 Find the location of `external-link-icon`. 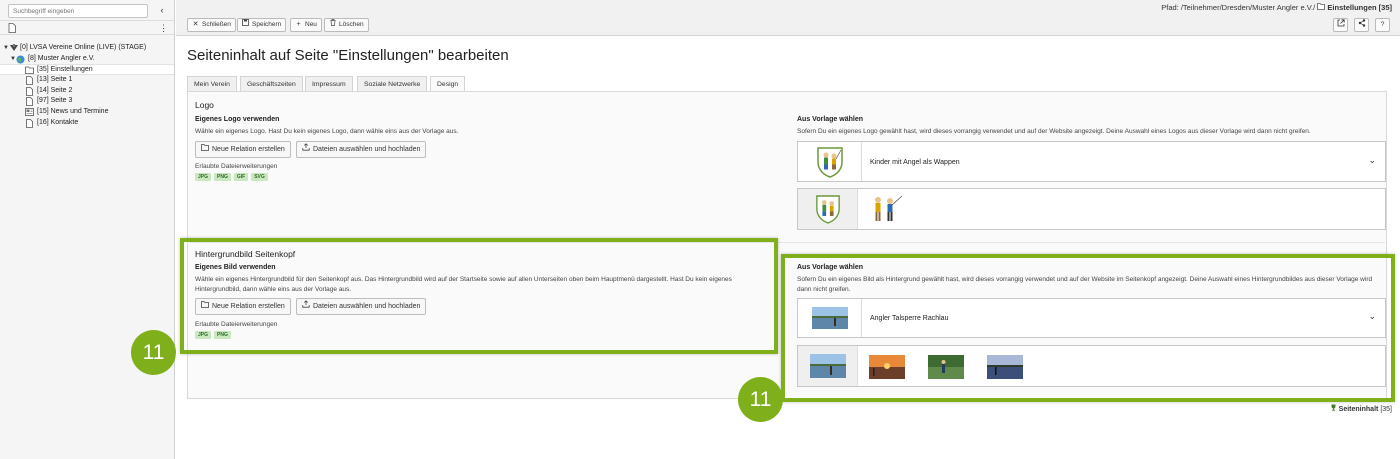

external-link-icon is located at coordinates (1341, 24).